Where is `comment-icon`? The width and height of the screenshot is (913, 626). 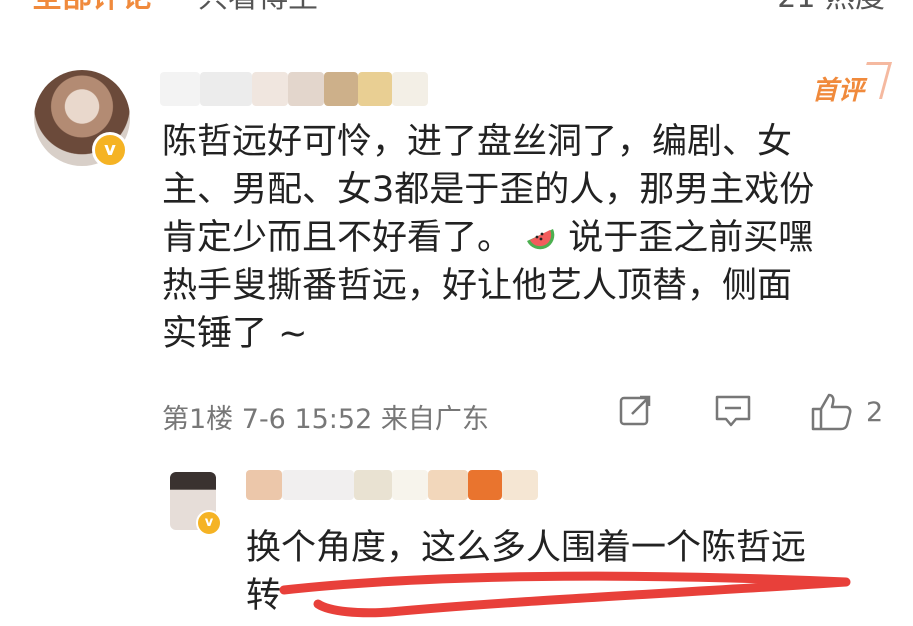 comment-icon is located at coordinates (733, 411).